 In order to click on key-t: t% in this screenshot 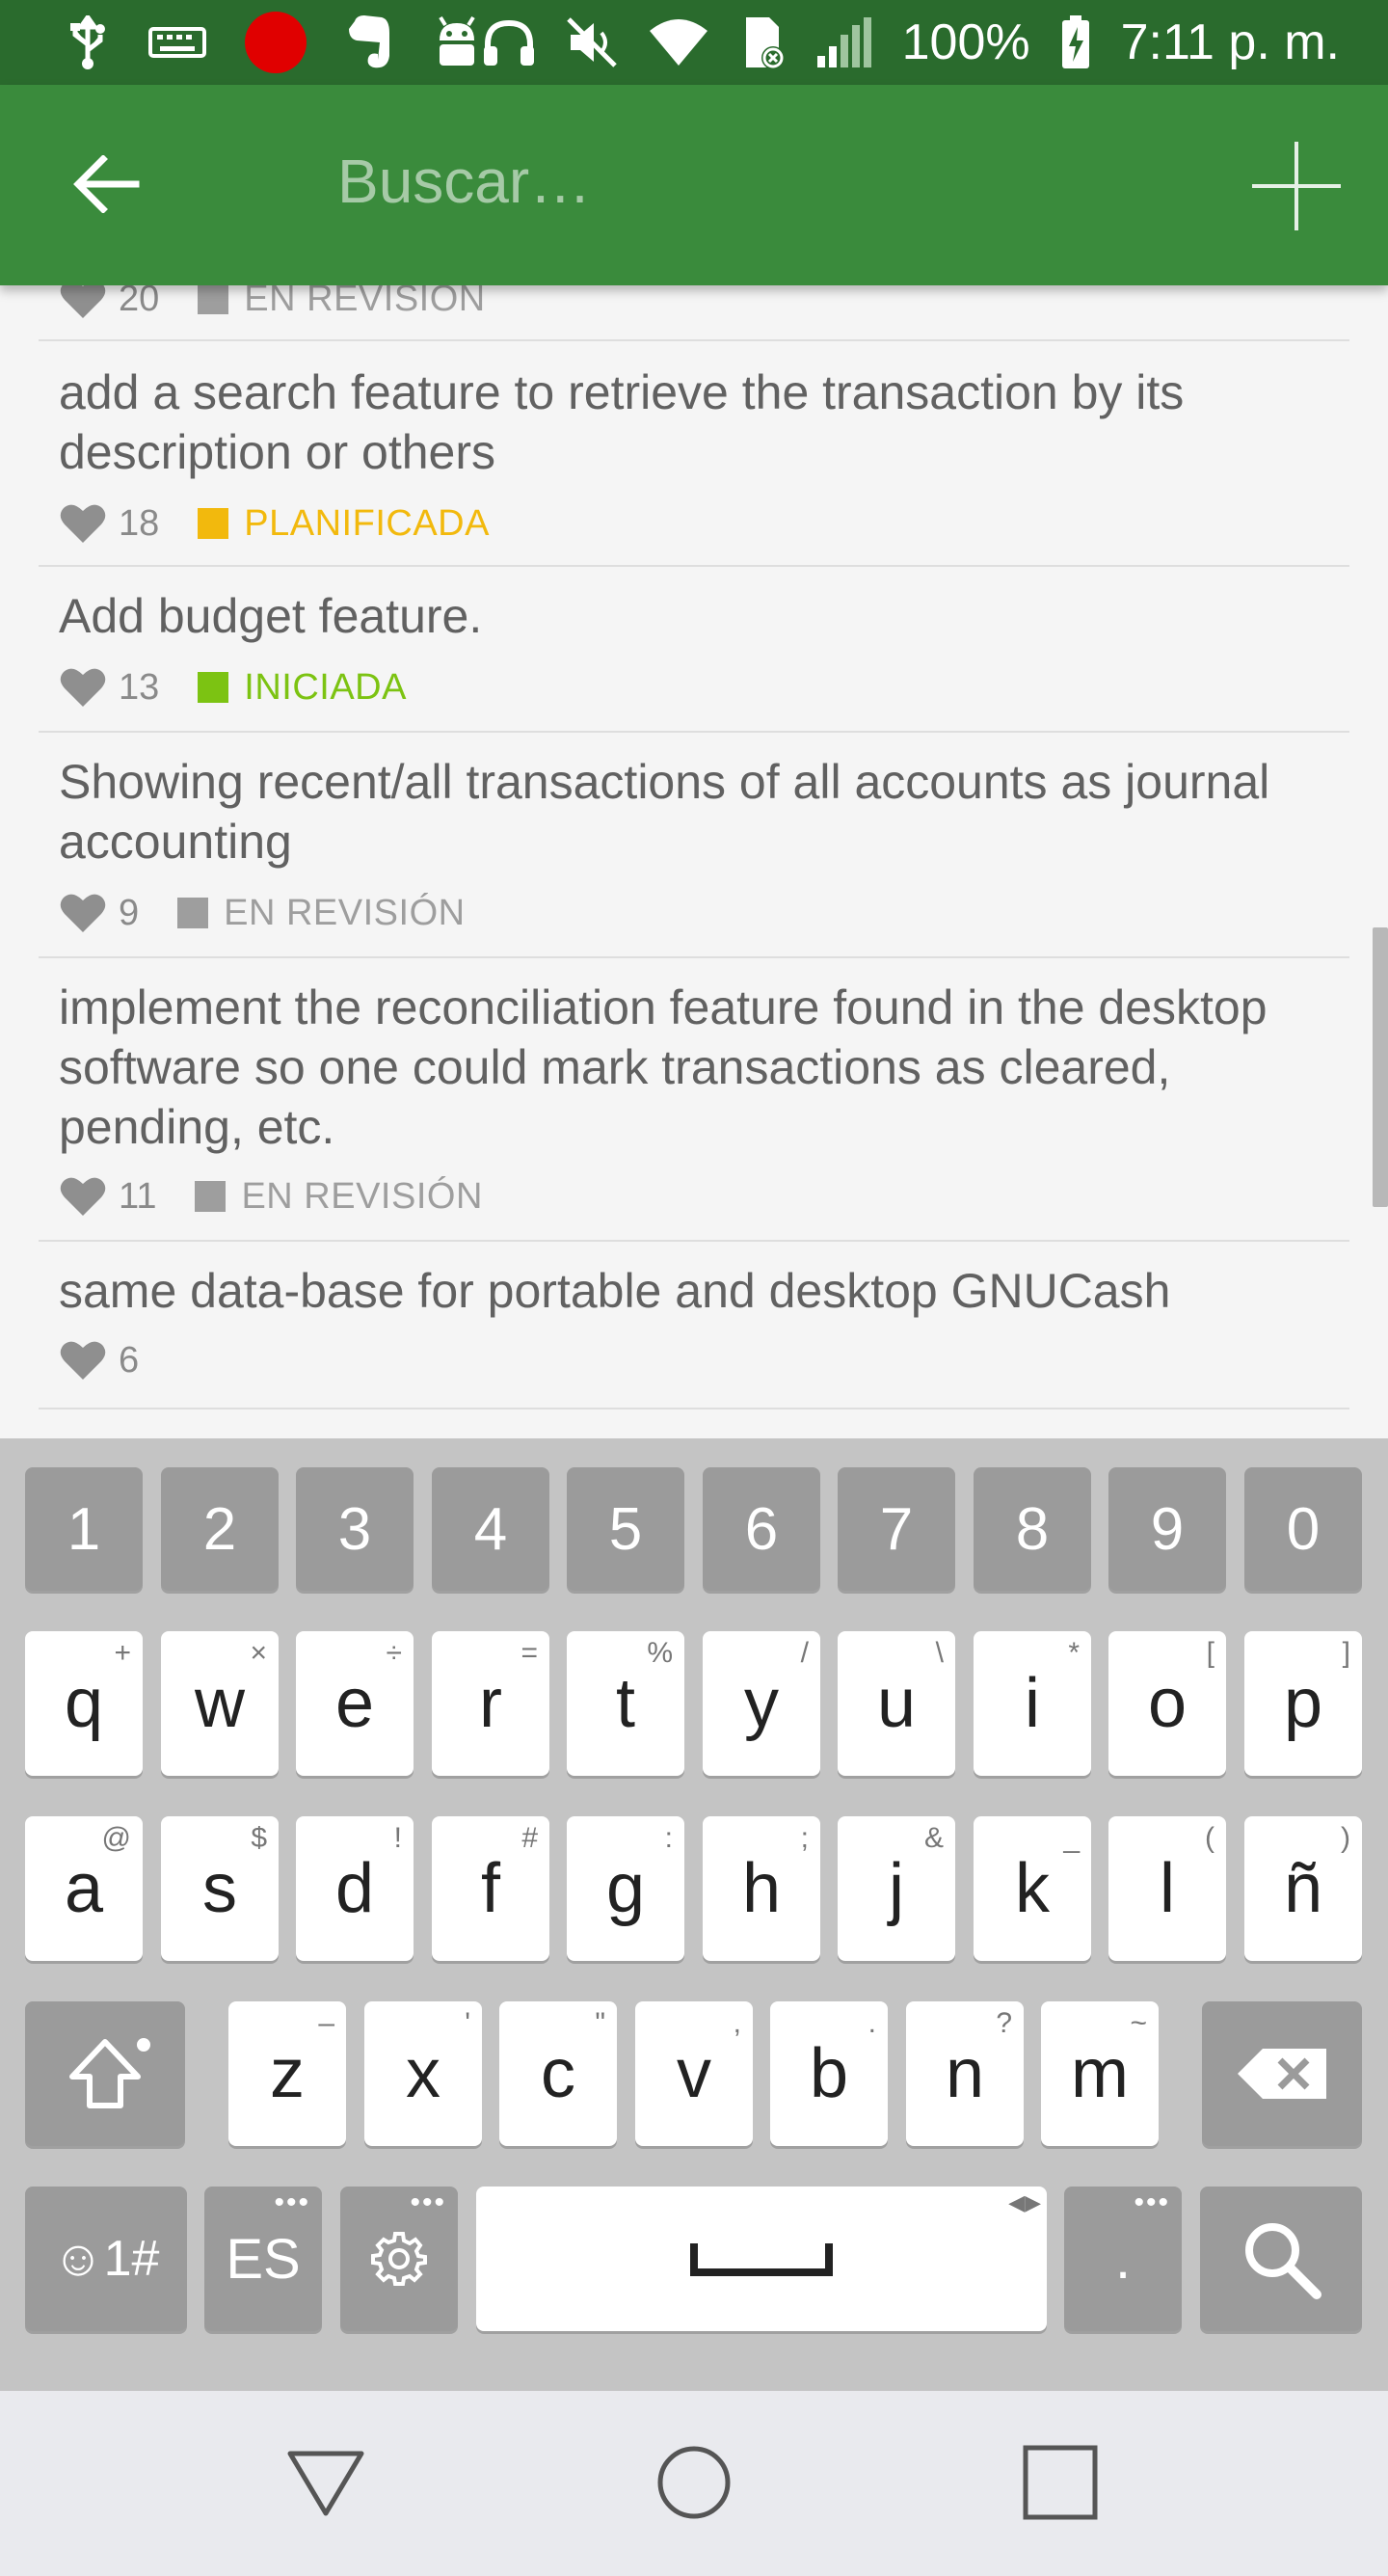, I will do `click(625, 1704)`.